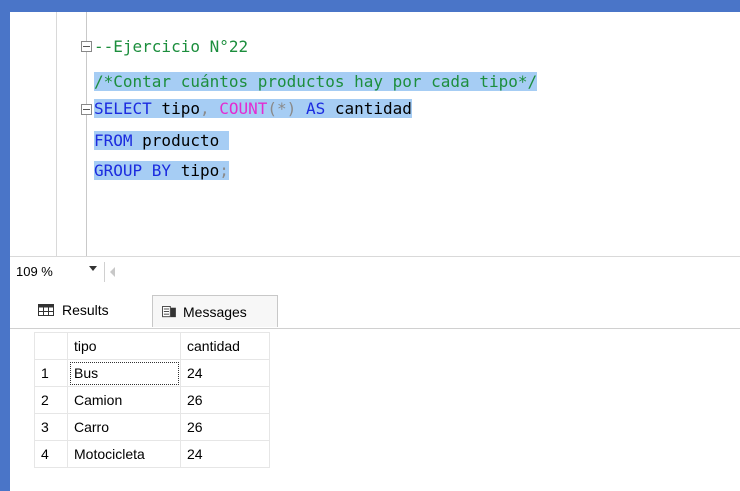  Describe the element at coordinates (124, 400) in the screenshot. I see `cell-tipo: Camion` at that location.